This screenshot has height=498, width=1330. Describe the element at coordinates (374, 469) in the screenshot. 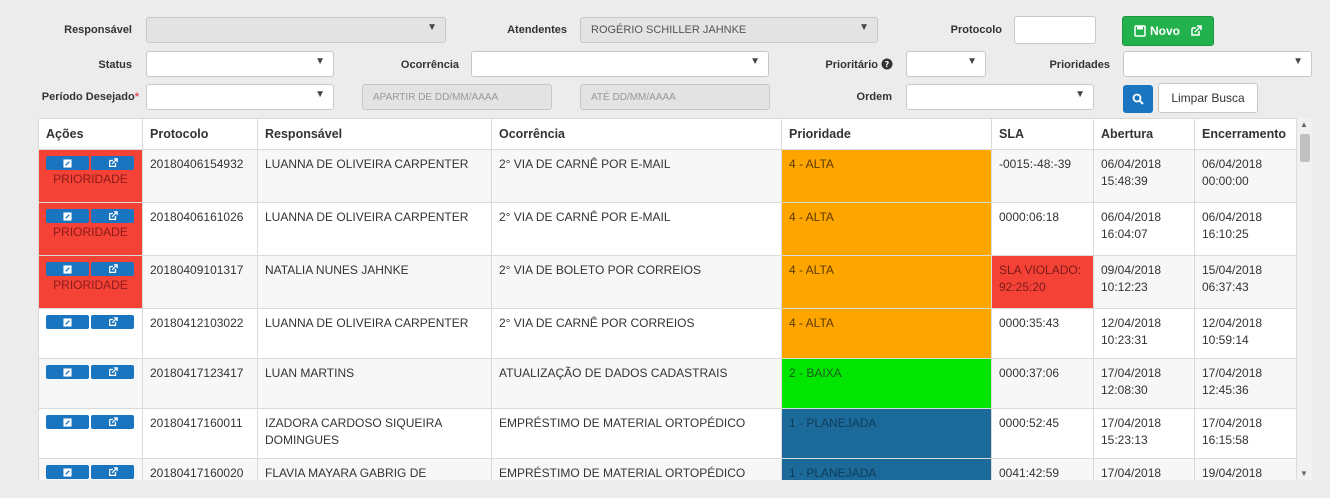

I see `responsavel-cell: FLAVIA MAYARA GABRIG DE` at that location.